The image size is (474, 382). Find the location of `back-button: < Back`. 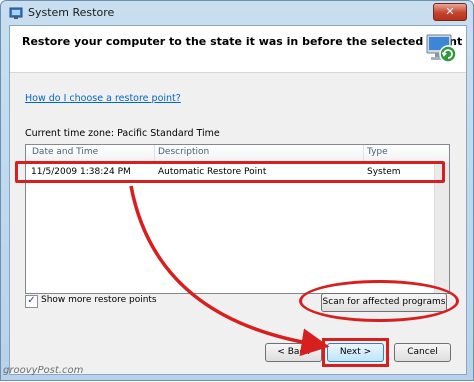

back-button: < Back is located at coordinates (293, 352).